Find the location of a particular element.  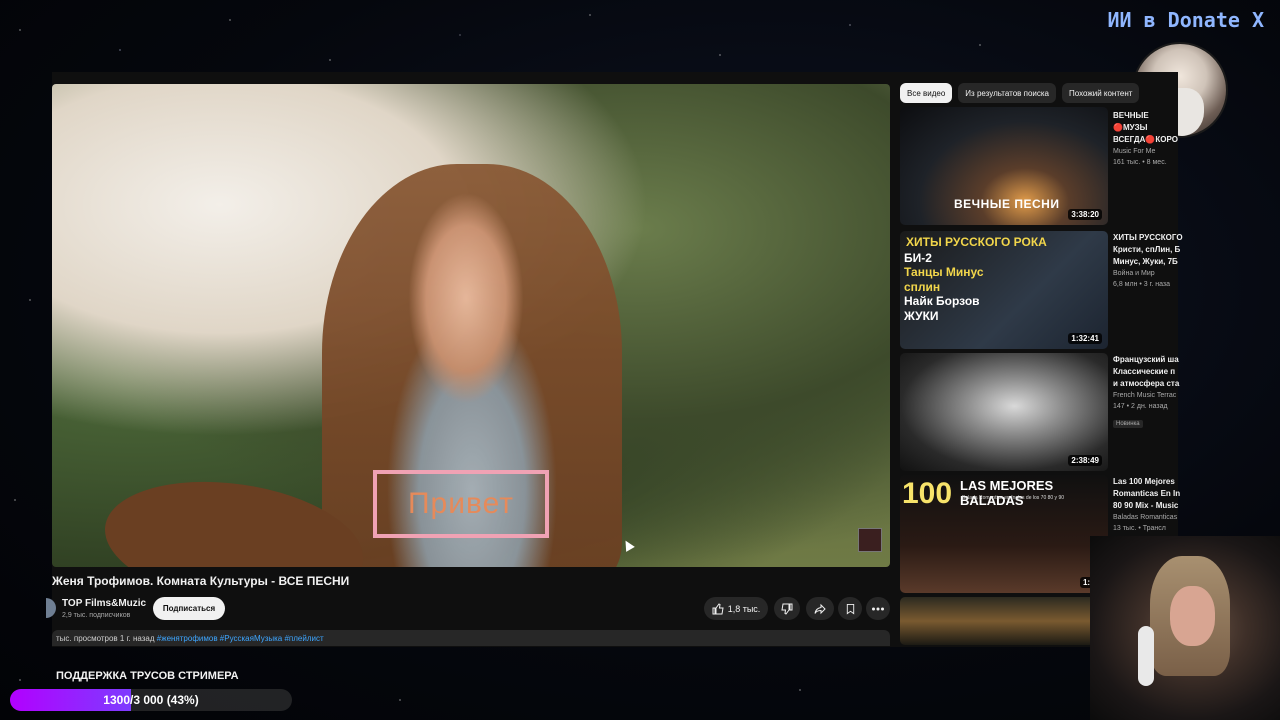

thumb-line: БИ-2 is located at coordinates (918, 258).